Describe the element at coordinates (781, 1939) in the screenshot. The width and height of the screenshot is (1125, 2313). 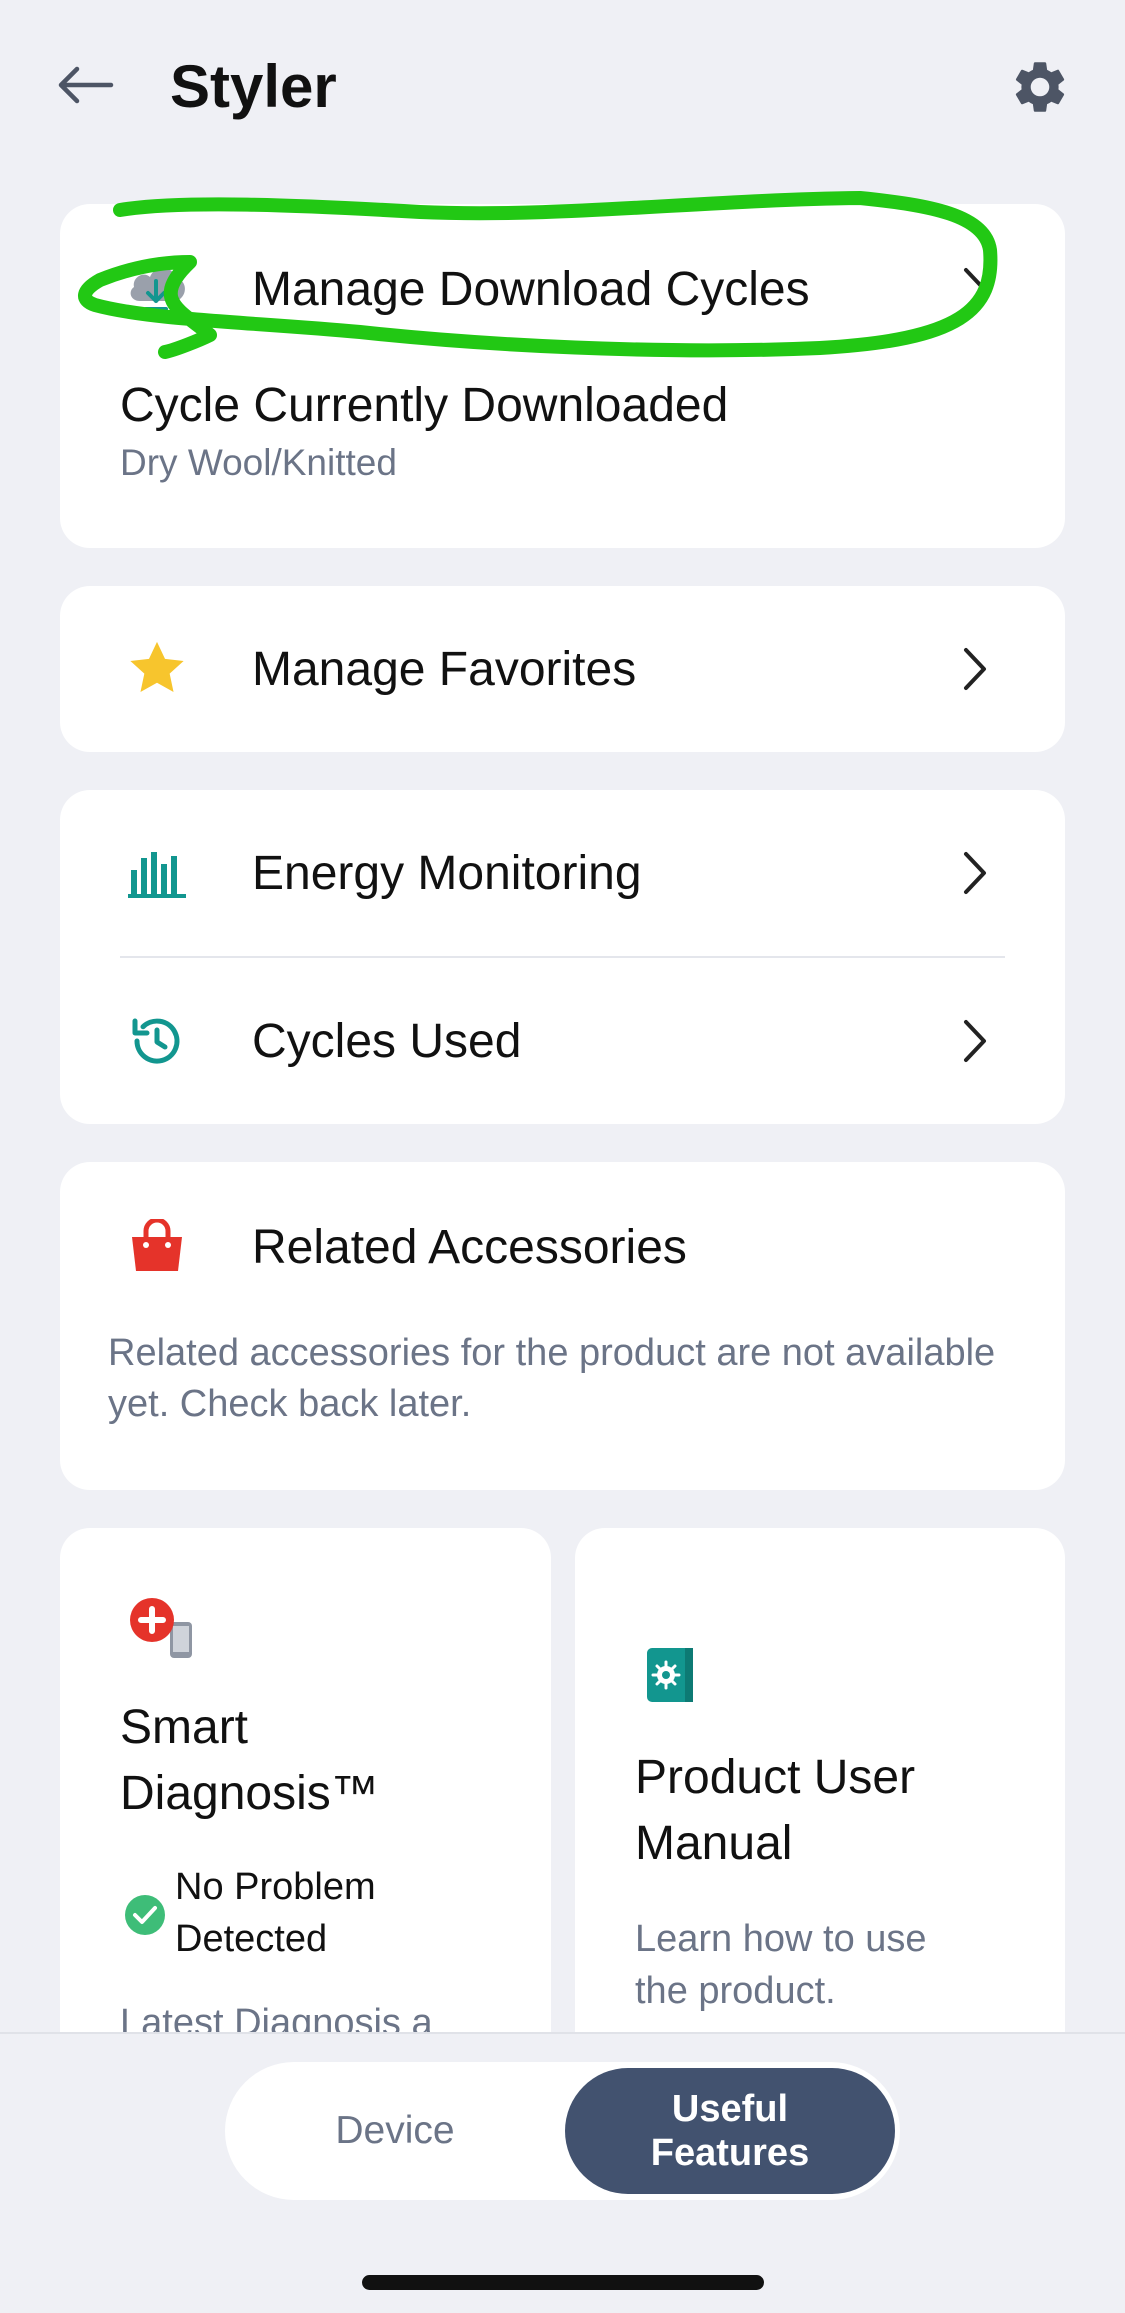
I see `manual-description-line1: Learn how to use` at that location.